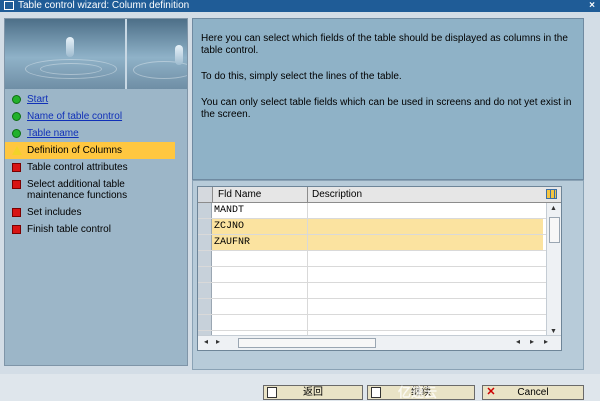 Image resolution: width=600 pixels, height=401 pixels. I want to click on cancel-button: ✕ Cancel, so click(533, 392).